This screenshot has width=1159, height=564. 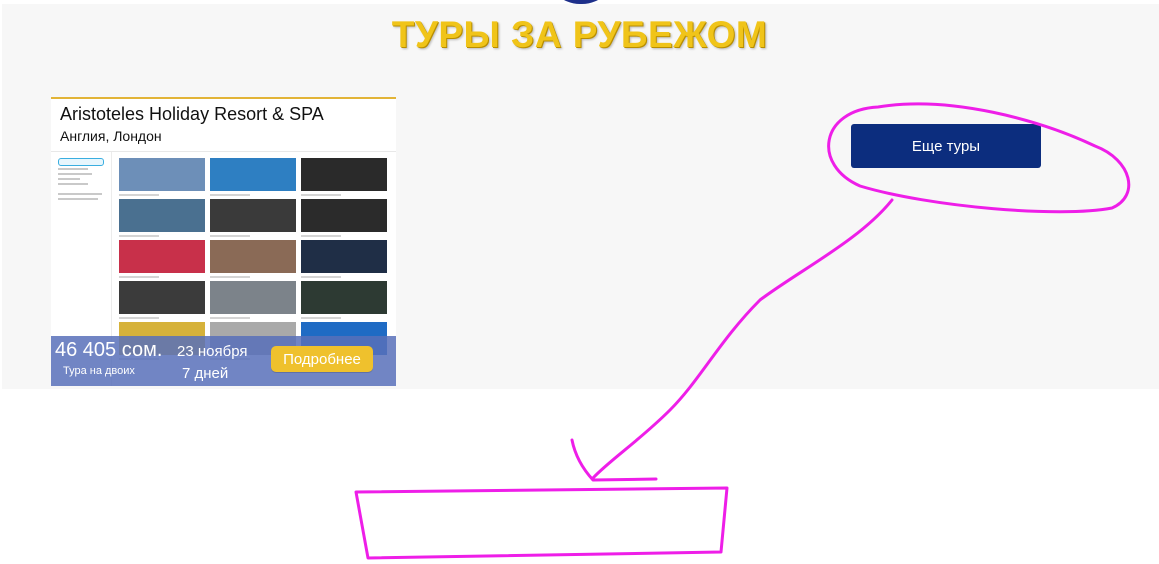 I want to click on tour-date: 23 ноября, so click(x=212, y=351).